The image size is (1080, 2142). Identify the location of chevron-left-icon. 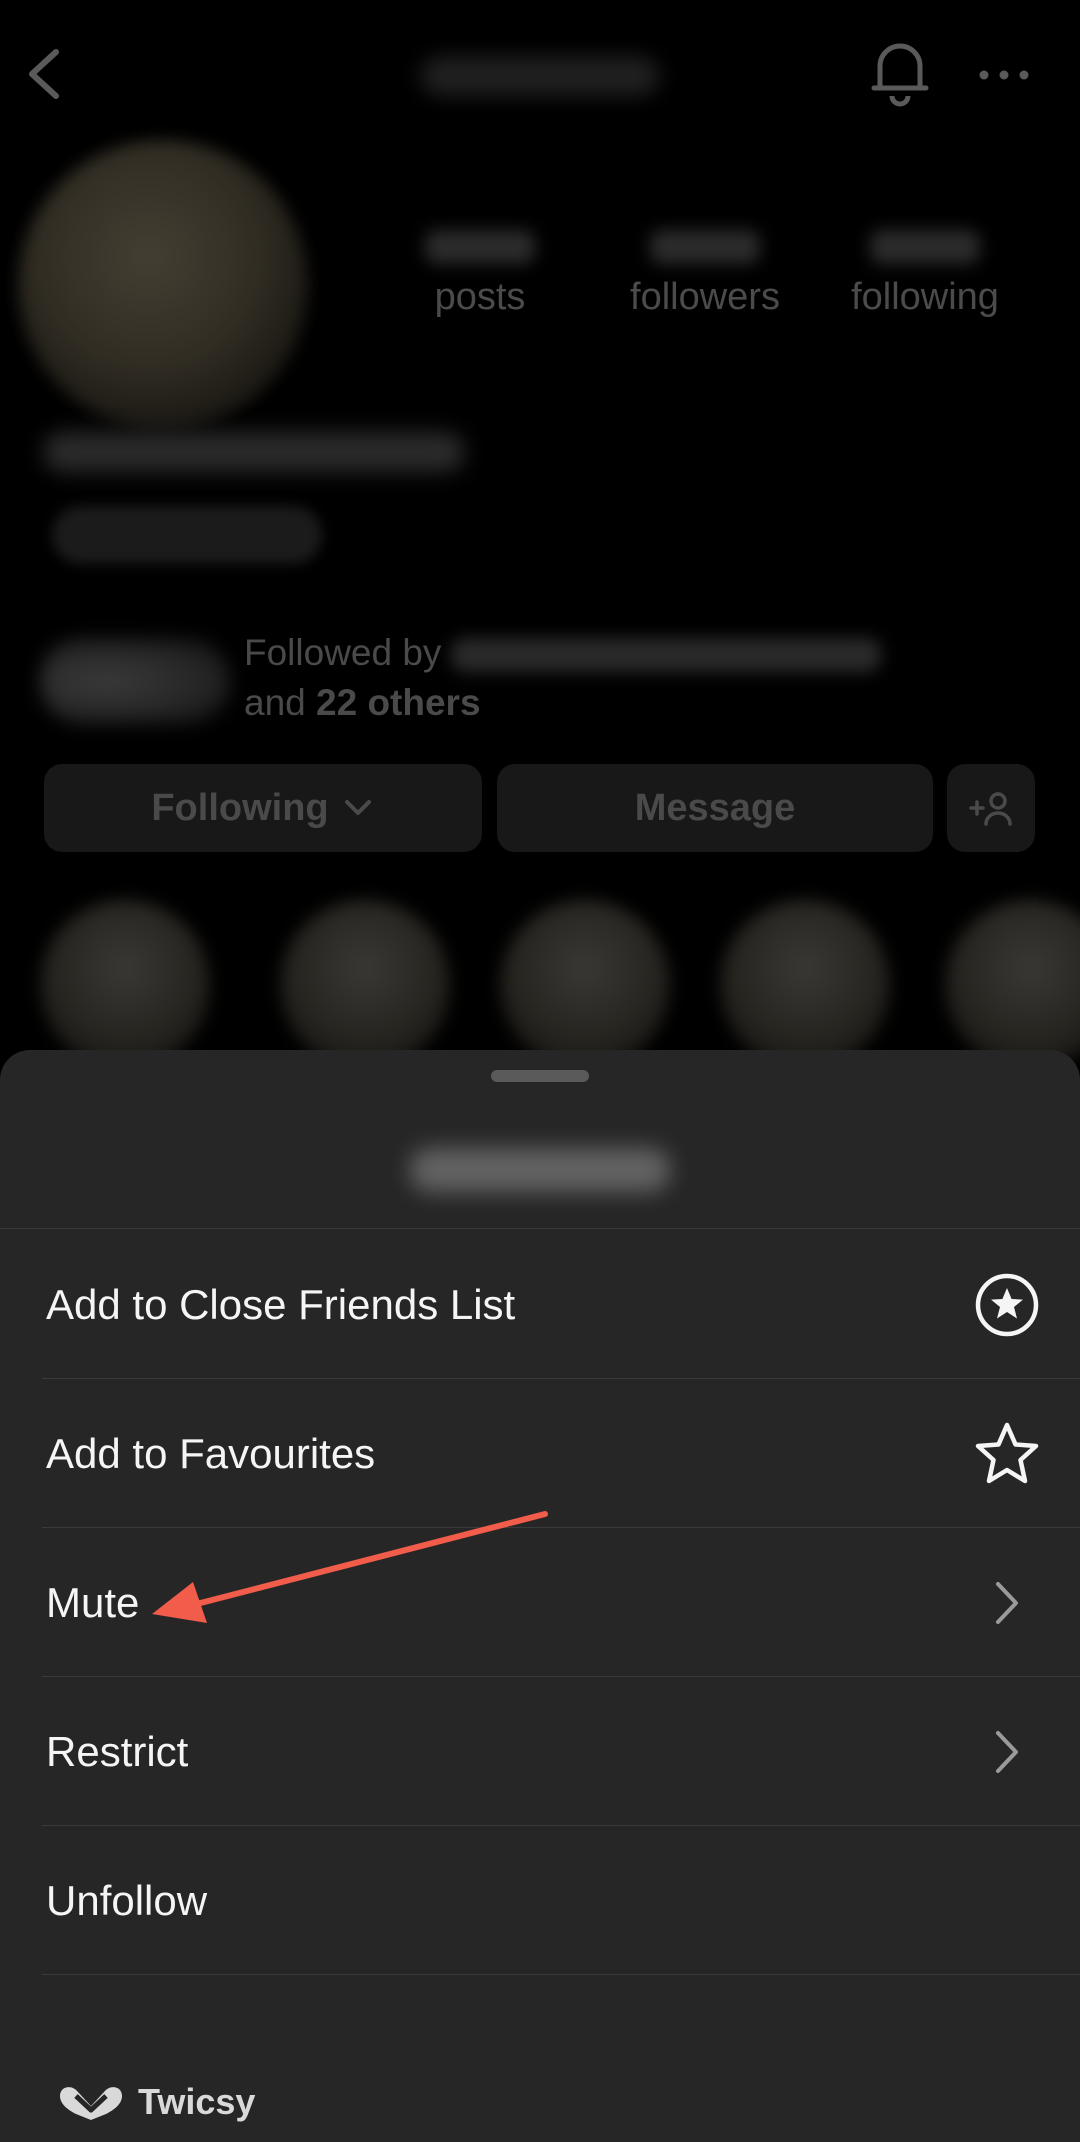
(44, 74).